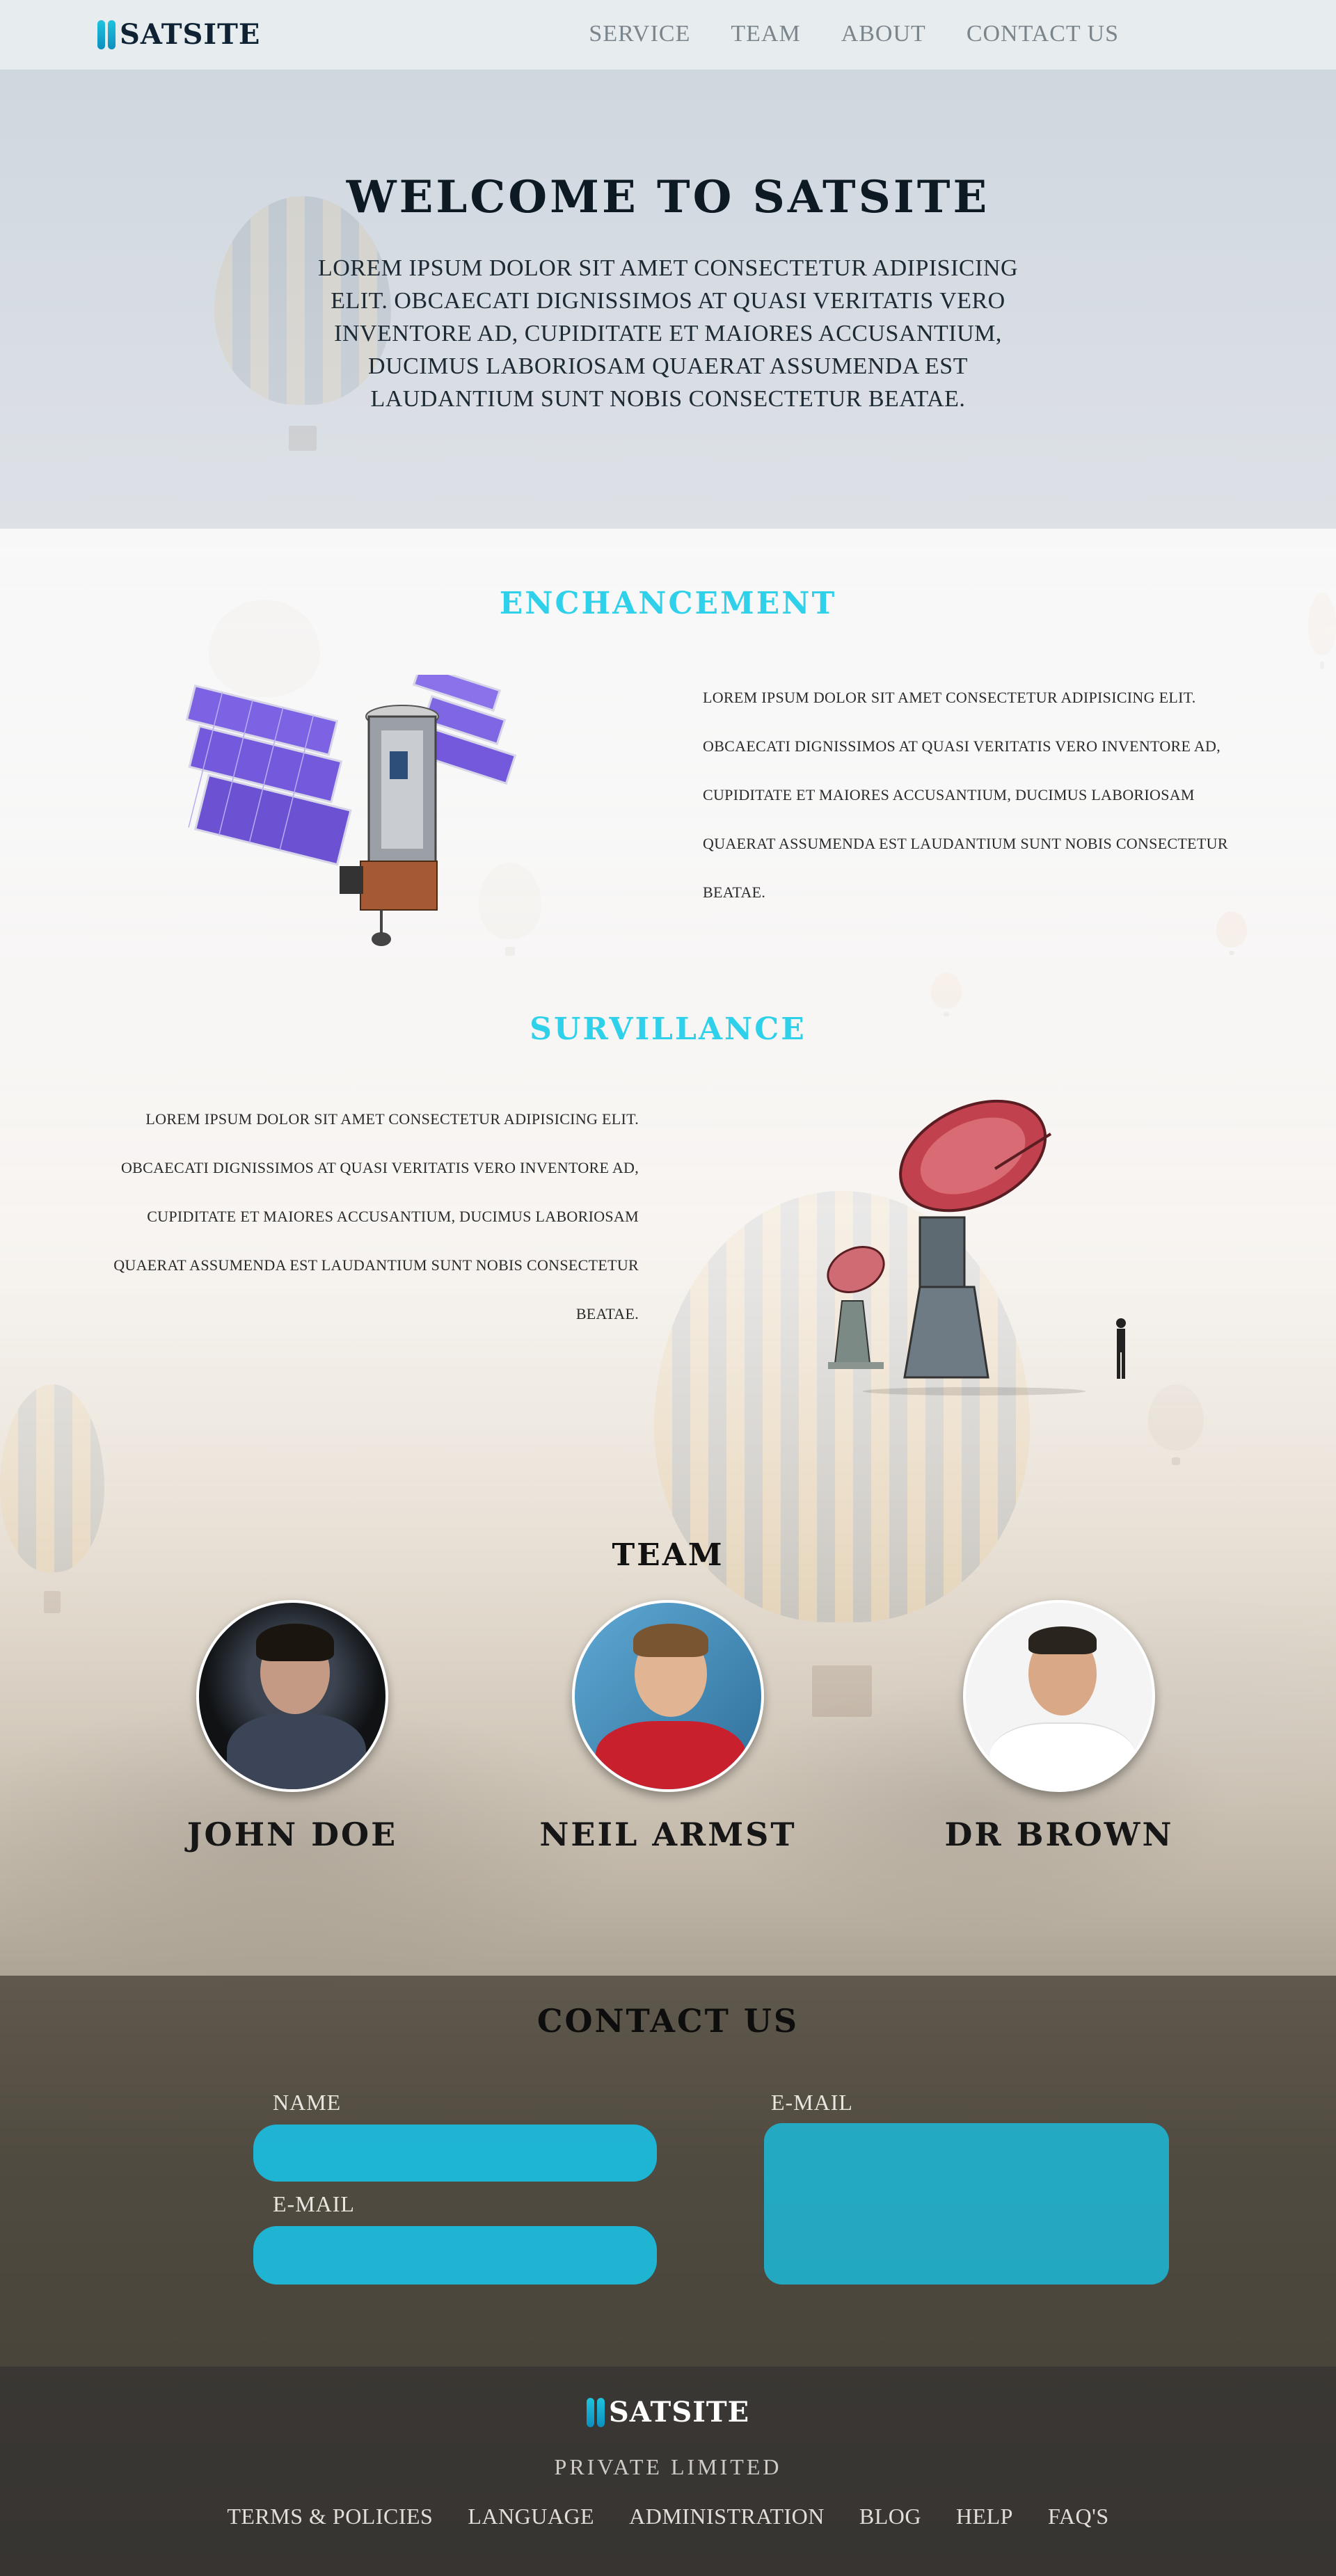 The width and height of the screenshot is (1336, 2576). I want to click on footer-logo-text: SATSITE, so click(679, 2412).